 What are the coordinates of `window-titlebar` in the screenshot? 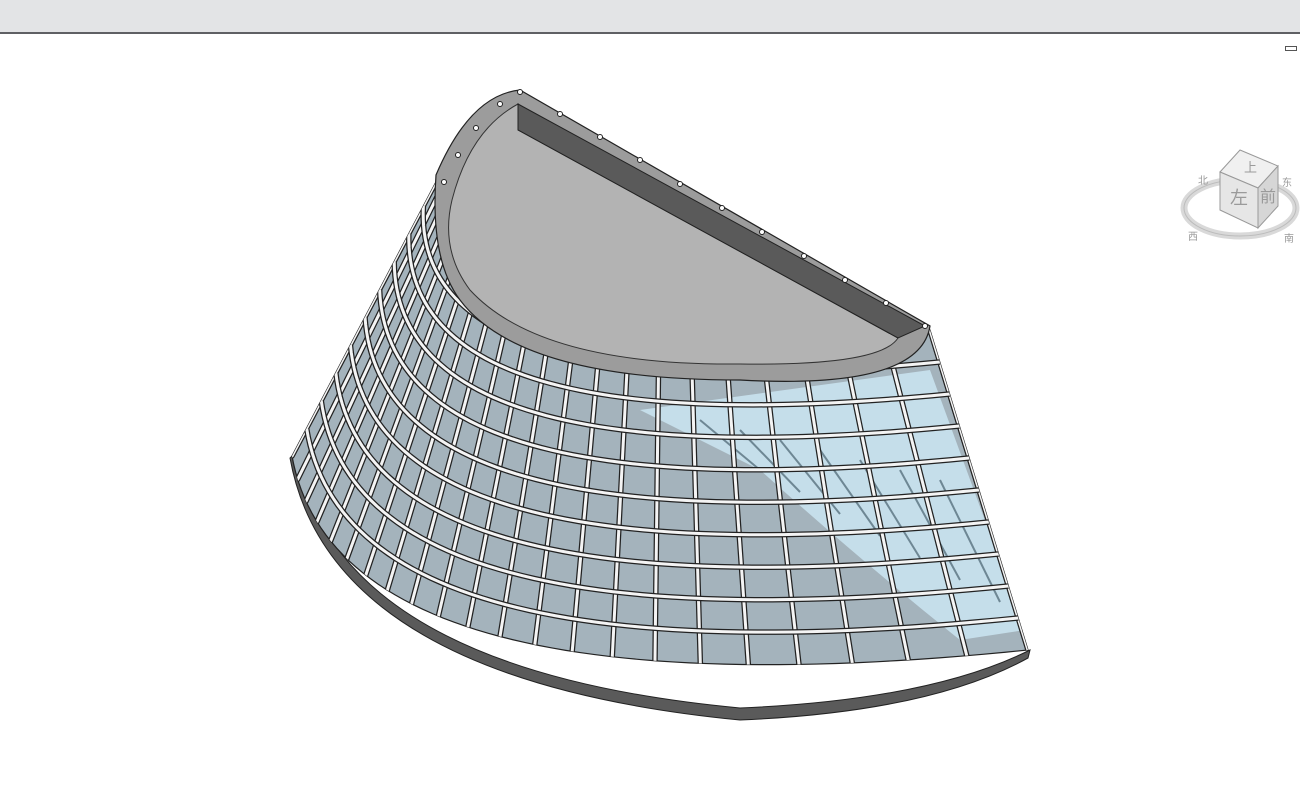 It's located at (650, 17).